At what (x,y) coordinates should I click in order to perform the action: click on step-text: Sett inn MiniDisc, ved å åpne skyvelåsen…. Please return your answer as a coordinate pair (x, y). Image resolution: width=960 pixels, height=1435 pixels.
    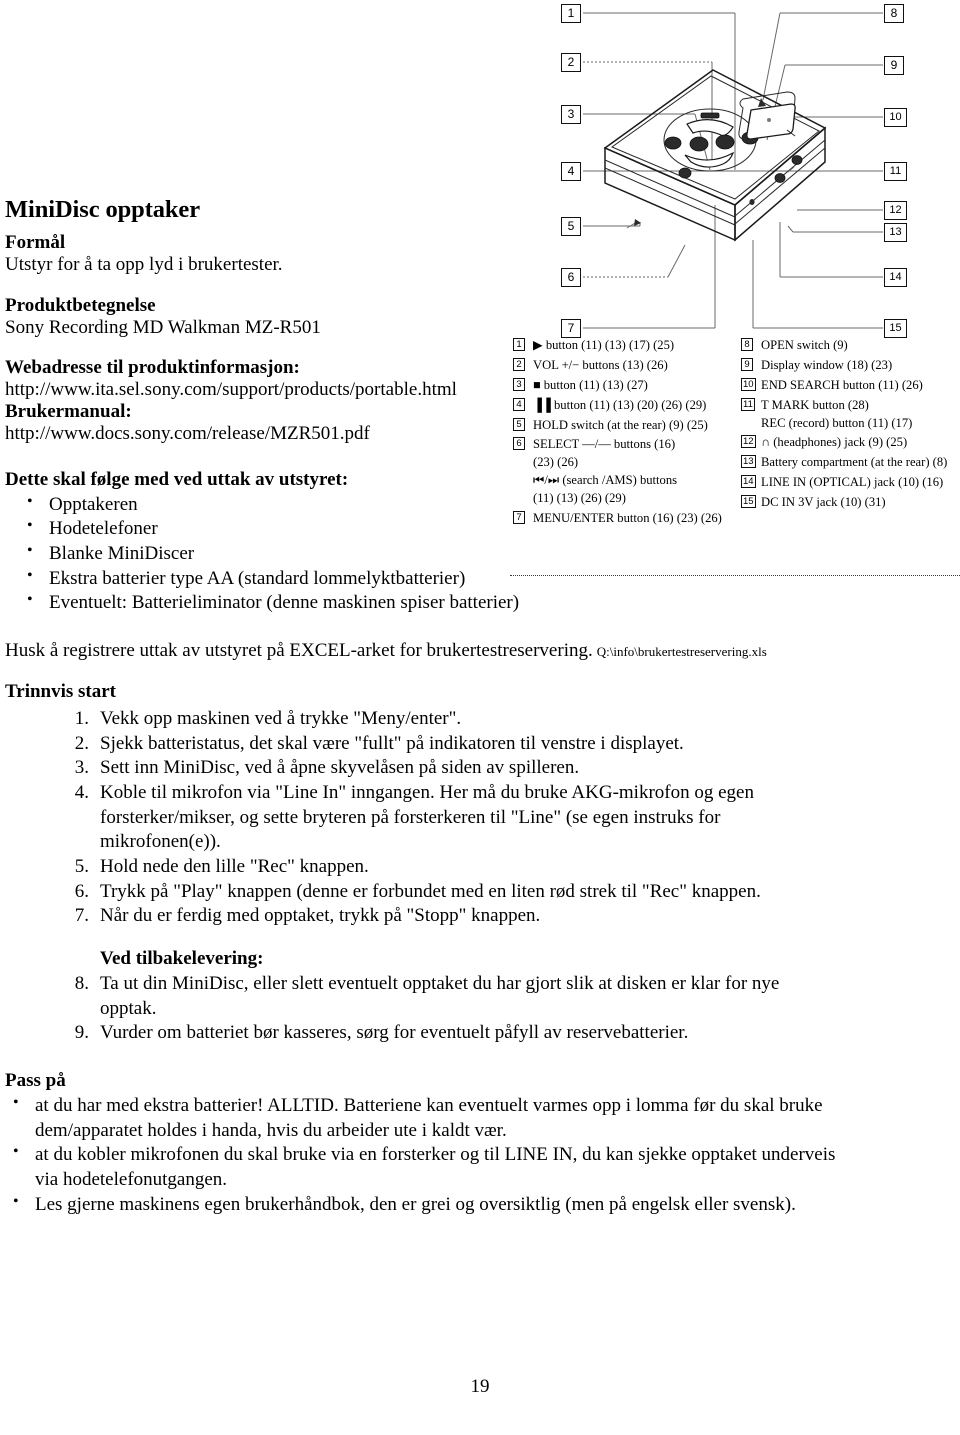
    Looking at the image, I should click on (340, 768).